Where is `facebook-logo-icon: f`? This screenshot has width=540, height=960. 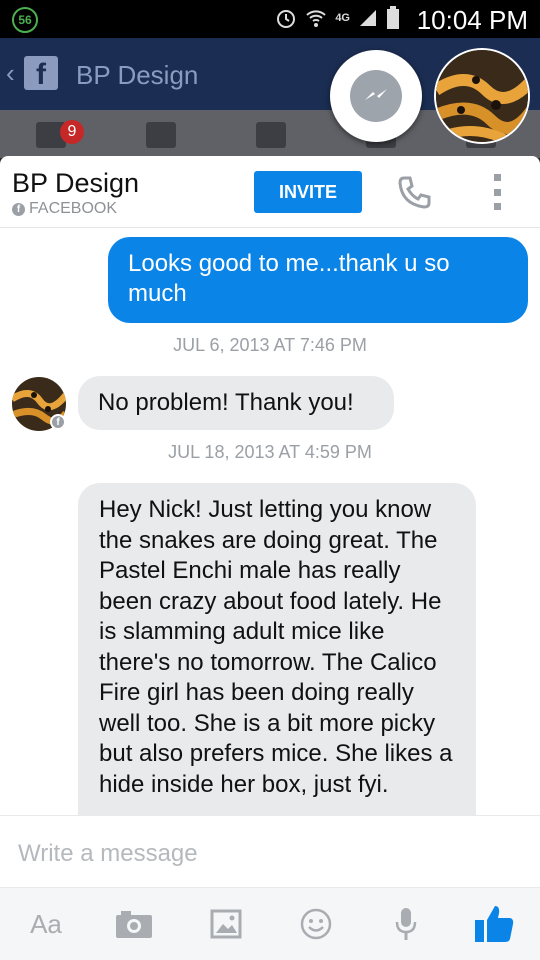
facebook-logo-icon: f is located at coordinates (41, 73).